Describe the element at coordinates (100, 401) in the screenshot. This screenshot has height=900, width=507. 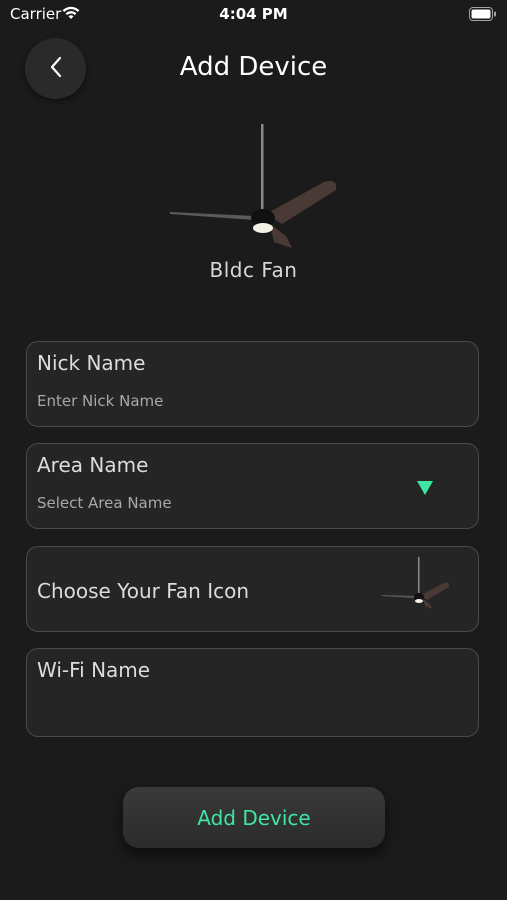
I see `nick-name-input: Enter Nick Name` at that location.